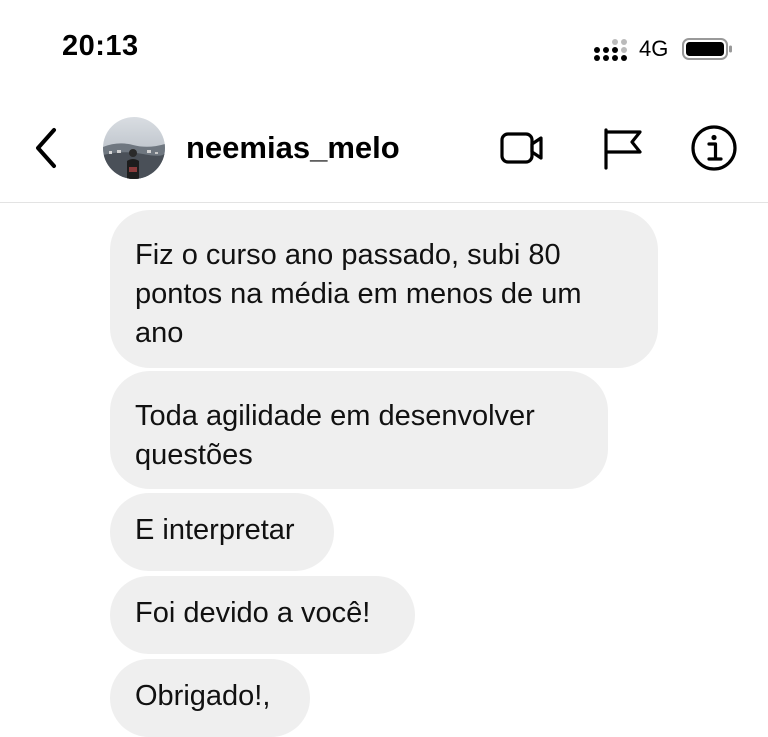 The image size is (768, 737). I want to click on message-bubble: E interpretar, so click(222, 532).